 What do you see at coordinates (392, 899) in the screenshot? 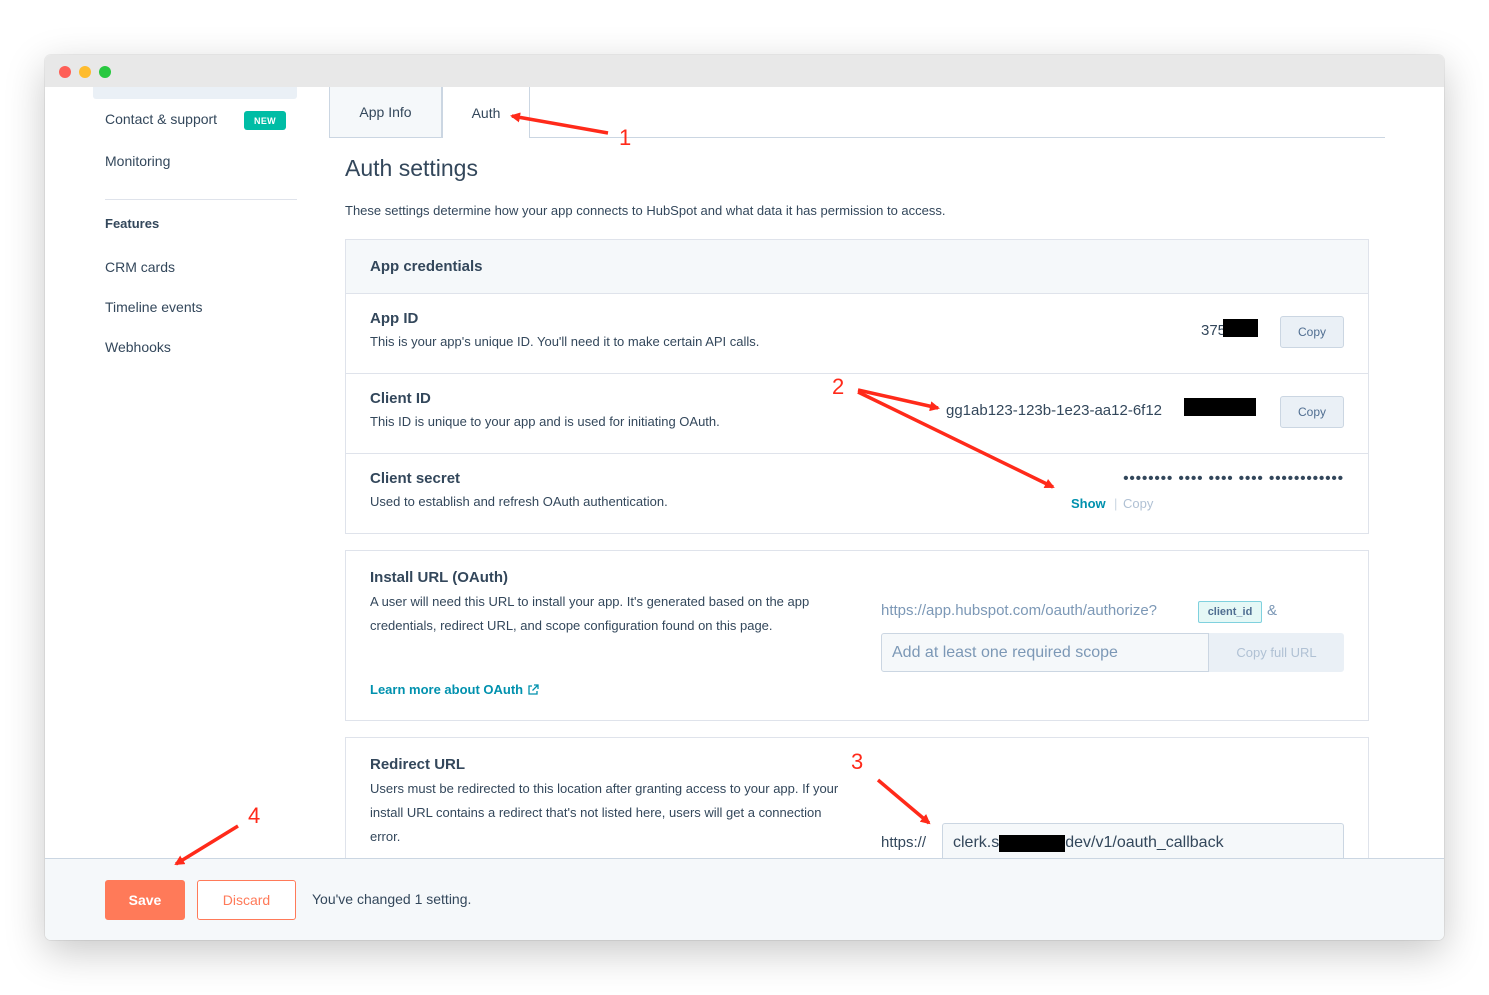
I see `changes-message: You've changed 1 setting.` at bounding box center [392, 899].